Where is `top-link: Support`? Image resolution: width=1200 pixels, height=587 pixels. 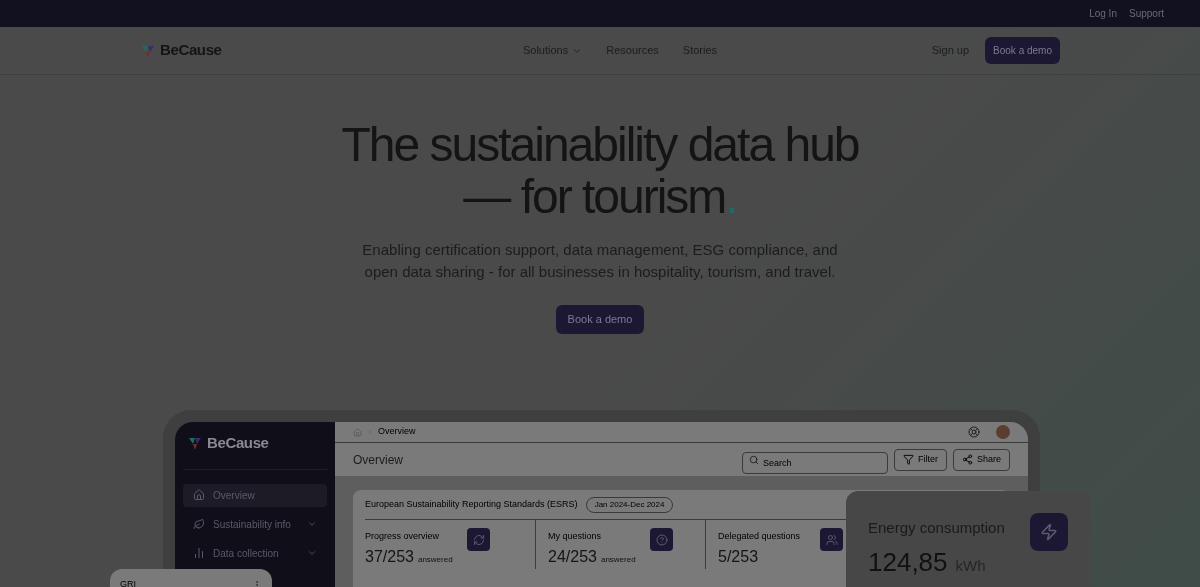
top-link: Support is located at coordinates (1146, 13).